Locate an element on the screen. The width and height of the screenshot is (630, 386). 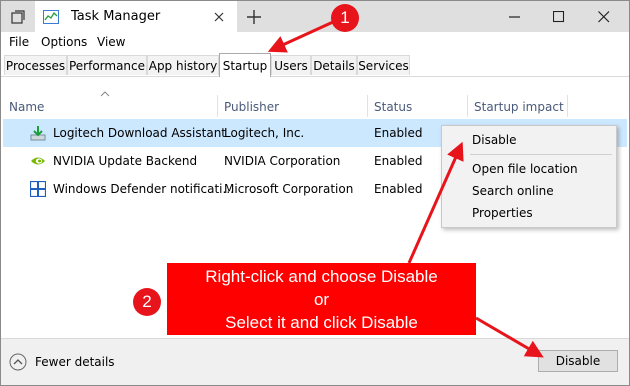
arrow-to-disable-menu is located at coordinates (435, 202).